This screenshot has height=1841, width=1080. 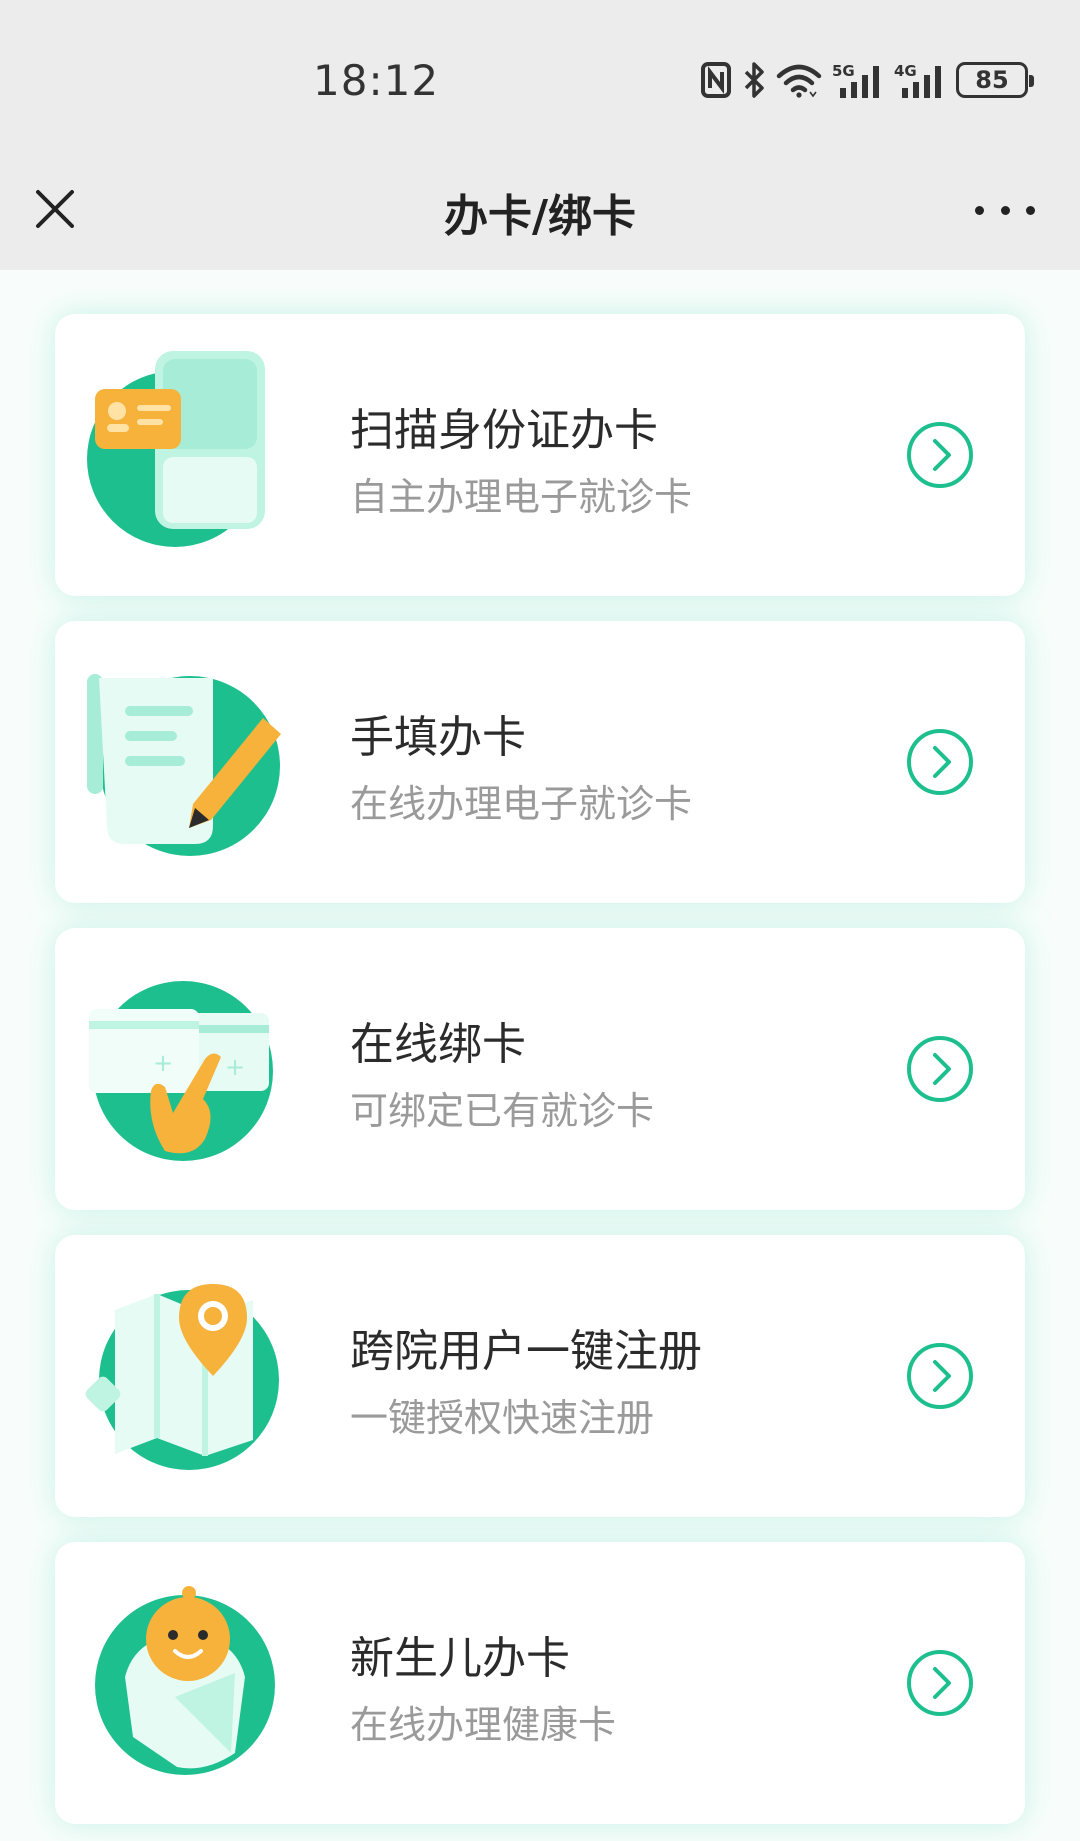 I want to click on option-title: 在线绑卡, so click(x=438, y=1044).